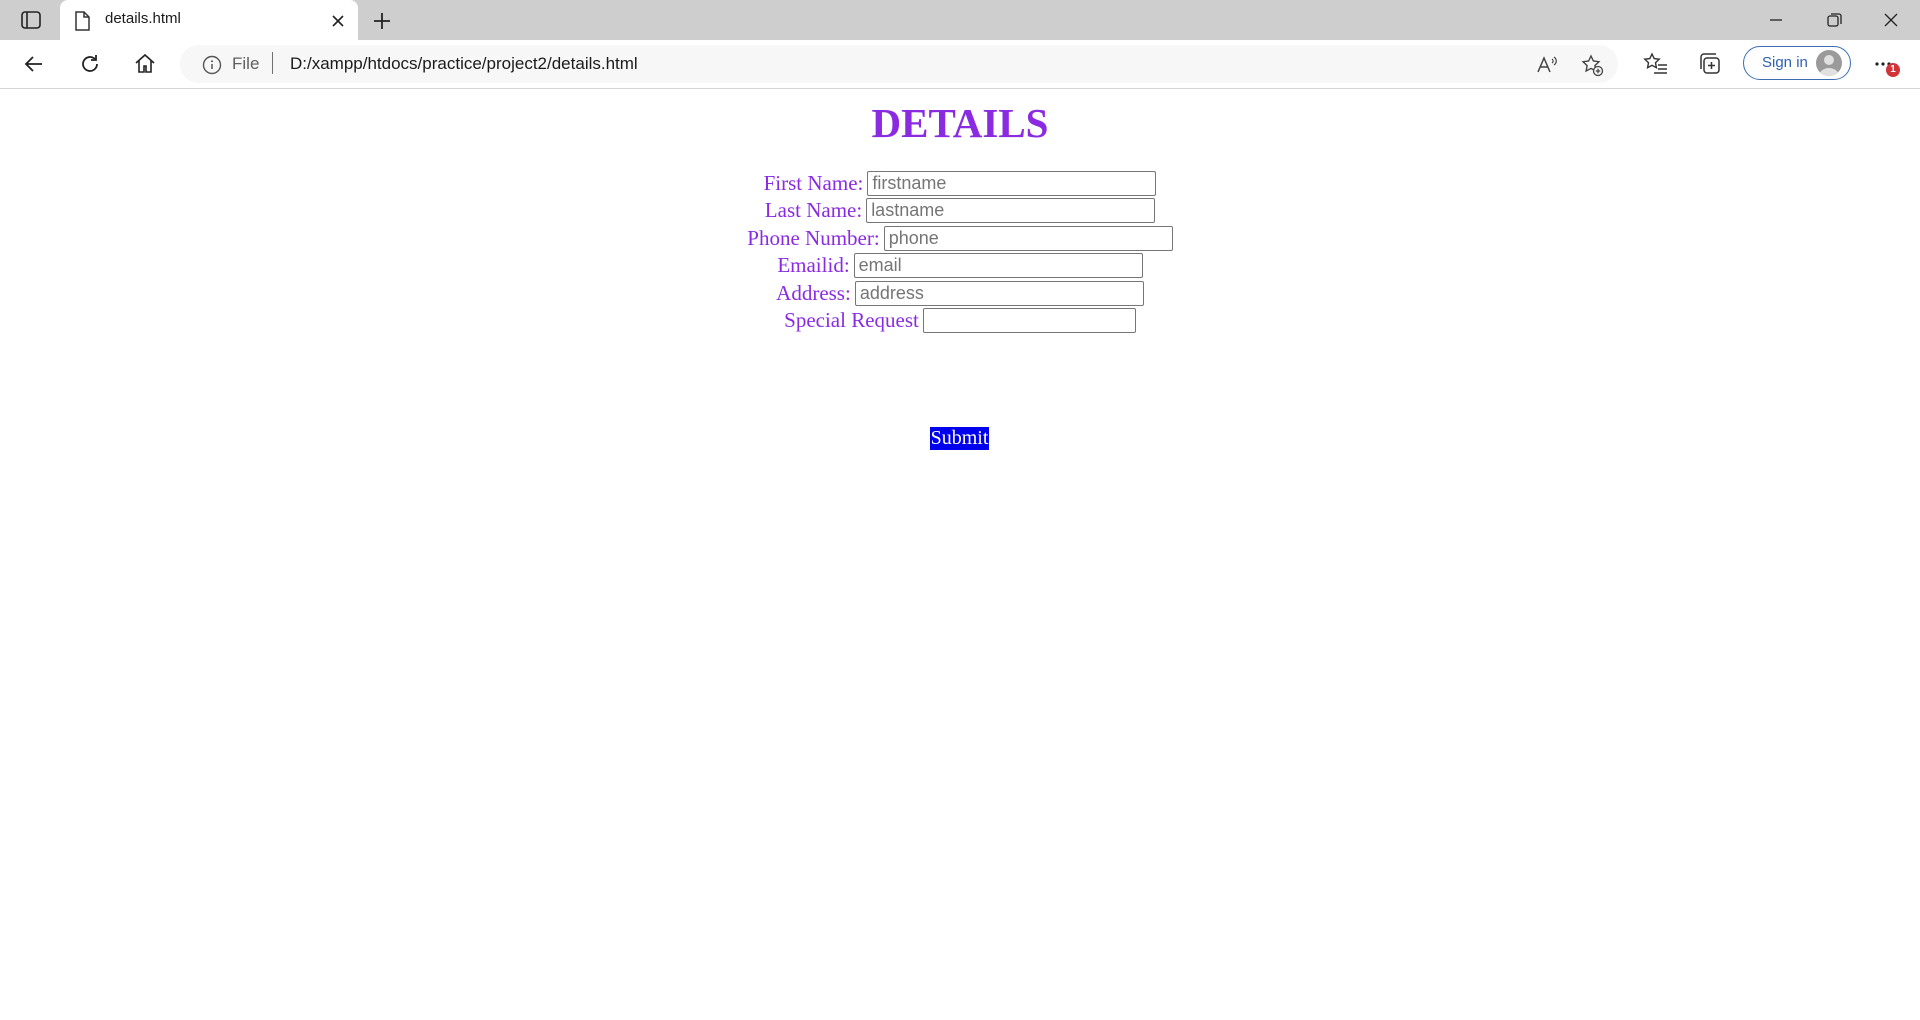 Image resolution: width=1920 pixels, height=1020 pixels. Describe the element at coordinates (143, 18) in the screenshot. I see `tab-title: details.html` at that location.